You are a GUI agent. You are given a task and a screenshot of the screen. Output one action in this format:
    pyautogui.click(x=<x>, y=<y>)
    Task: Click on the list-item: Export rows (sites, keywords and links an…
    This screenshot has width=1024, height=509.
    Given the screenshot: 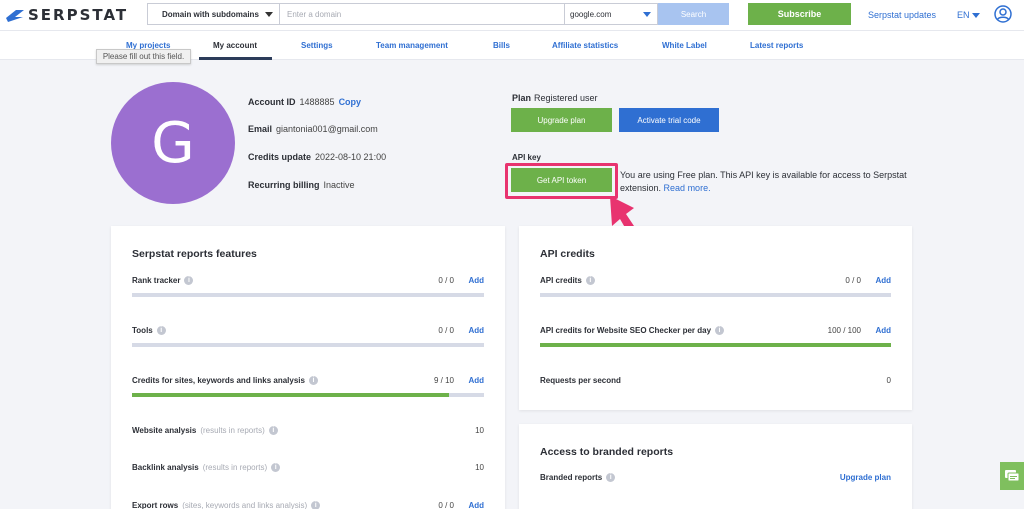 What is the action you would take?
    pyautogui.click(x=308, y=505)
    